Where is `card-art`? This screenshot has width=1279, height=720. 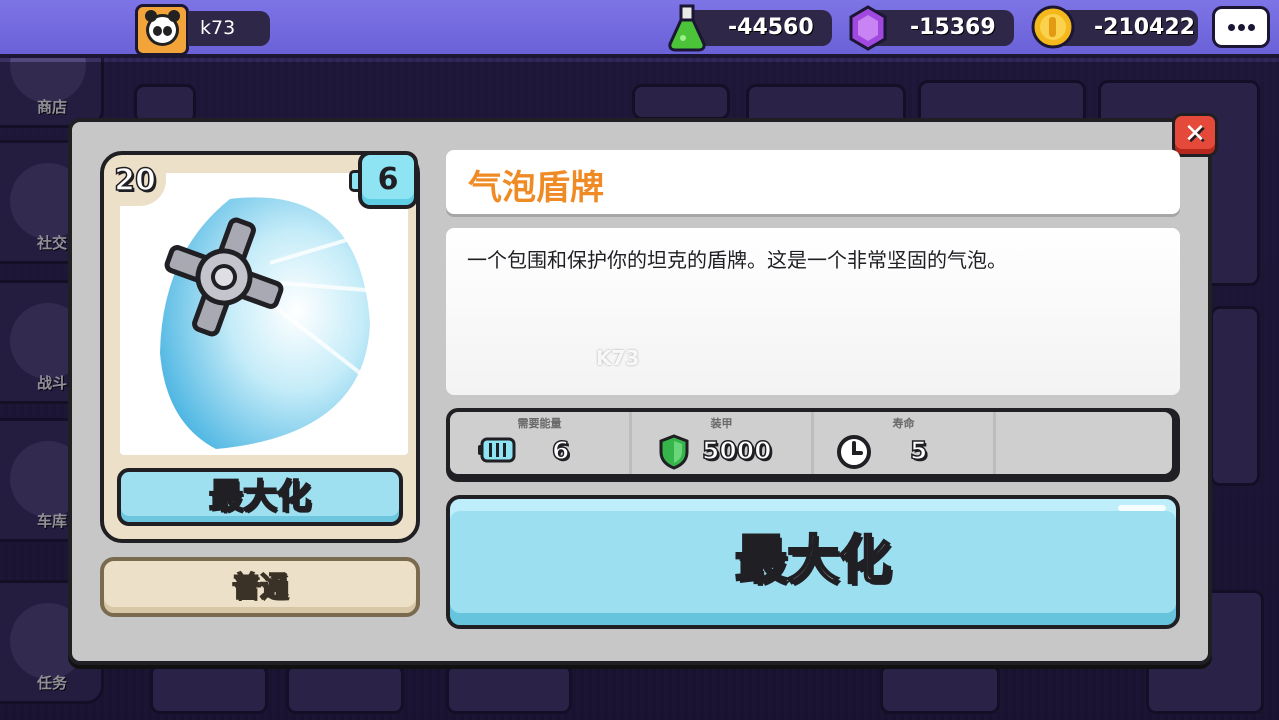 card-art is located at coordinates (264, 314).